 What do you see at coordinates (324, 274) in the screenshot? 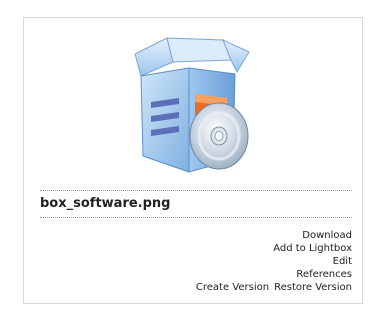
I see `references-link: References` at bounding box center [324, 274].